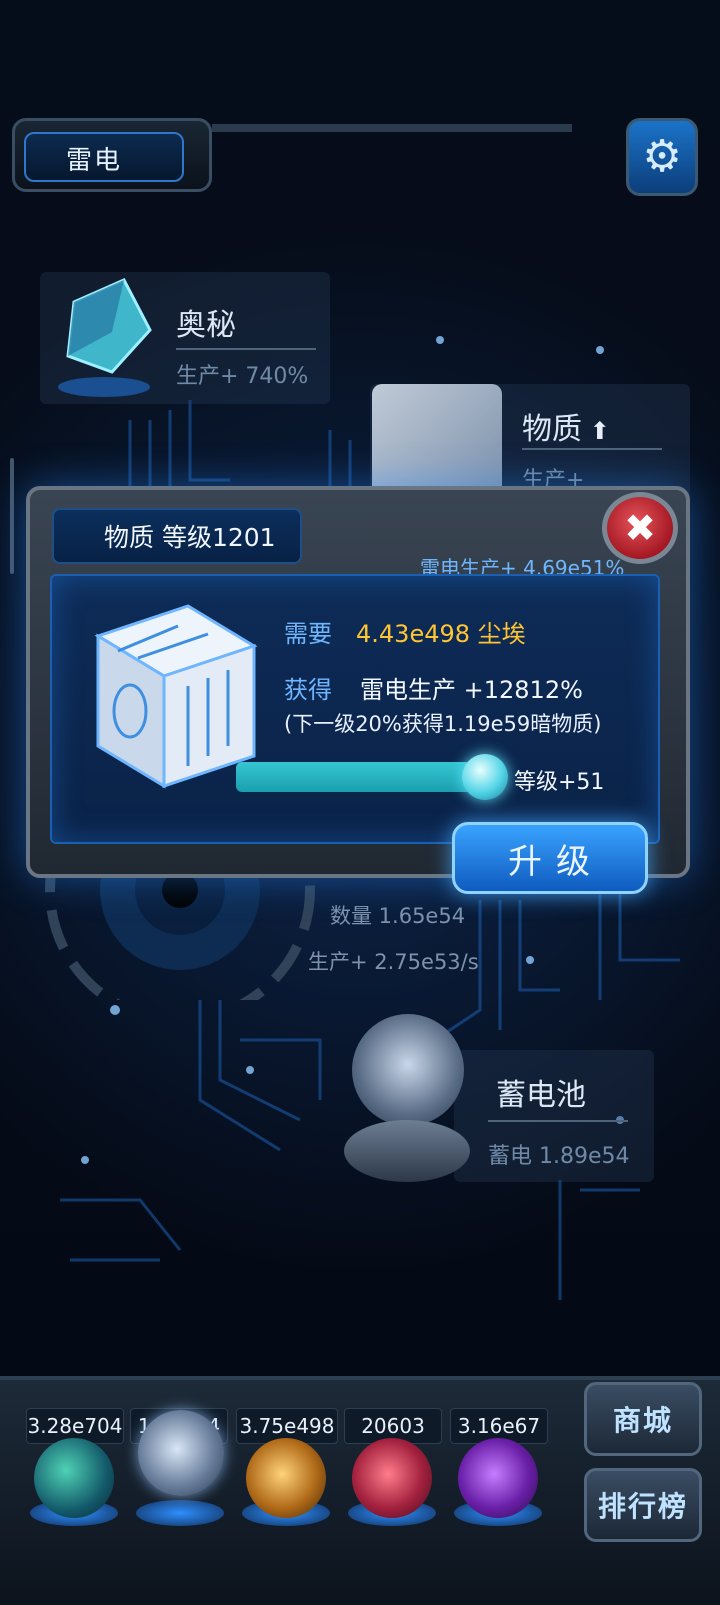 The width and height of the screenshot is (720, 1605). Describe the element at coordinates (392, 1478) in the screenshot. I see `brain-orb-icon` at that location.